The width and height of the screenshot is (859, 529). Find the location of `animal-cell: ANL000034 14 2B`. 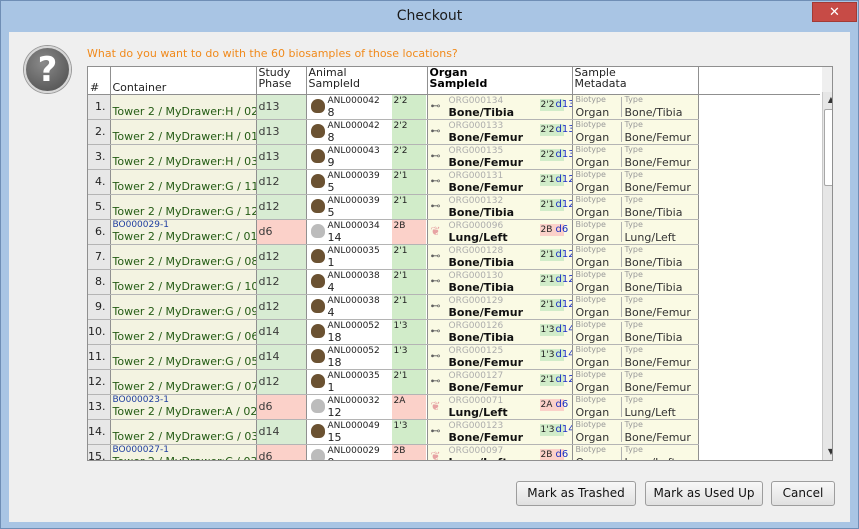

animal-cell: ANL000034 14 2B is located at coordinates (367, 232).